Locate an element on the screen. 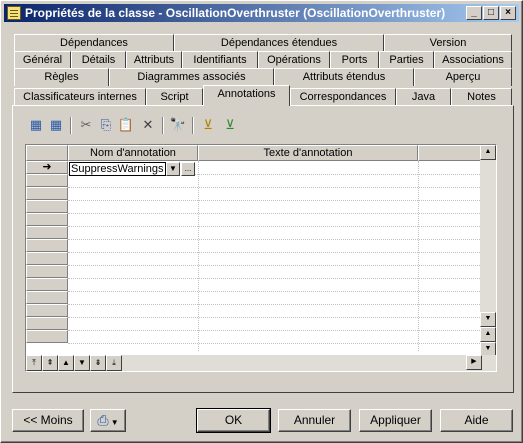 This screenshot has width=523, height=443. chevron-down-icon: ▼ is located at coordinates (113, 422).